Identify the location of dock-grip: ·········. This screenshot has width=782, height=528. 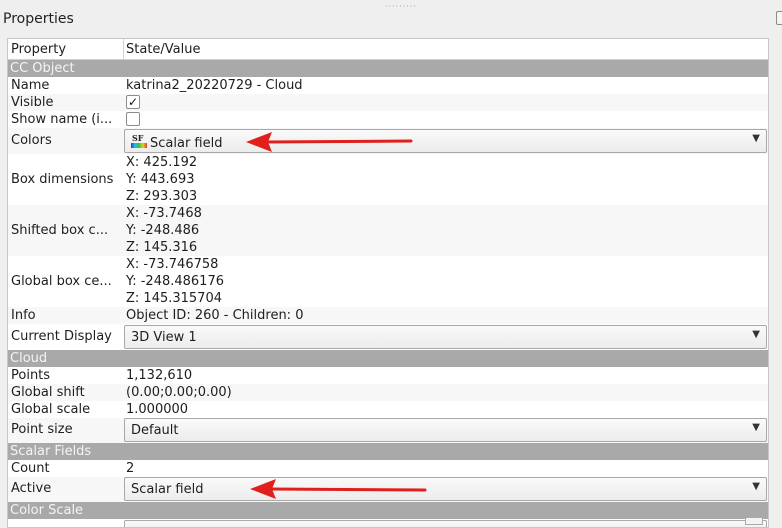
(401, 6).